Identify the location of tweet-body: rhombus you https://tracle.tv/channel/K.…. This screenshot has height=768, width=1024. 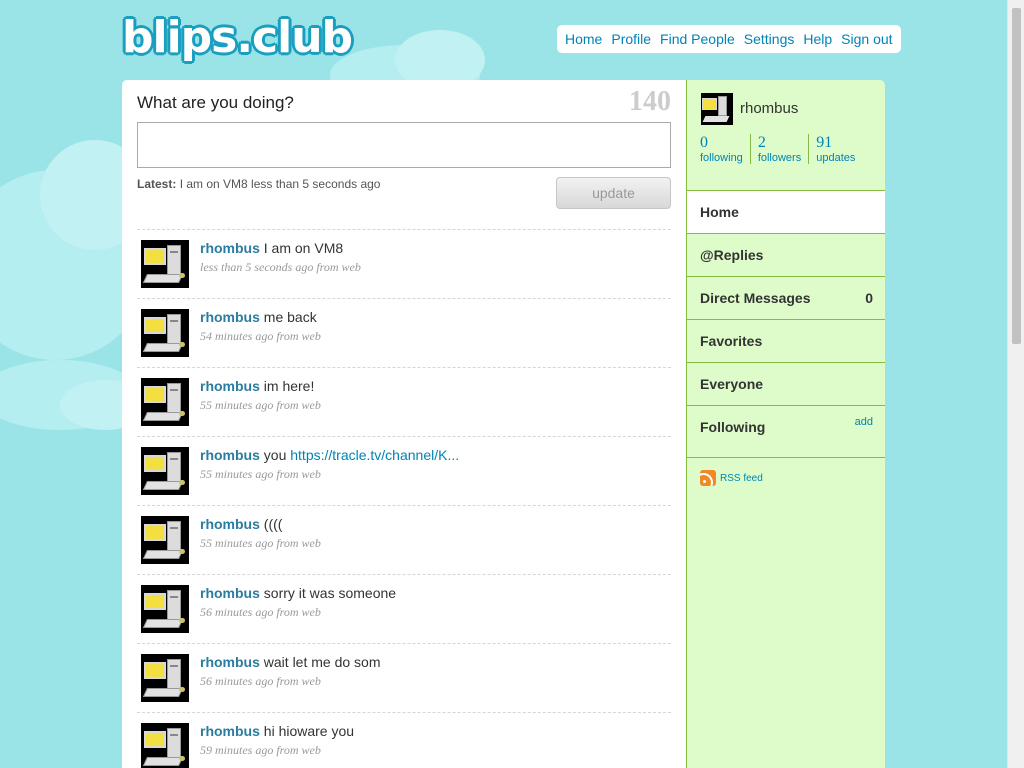
(329, 455).